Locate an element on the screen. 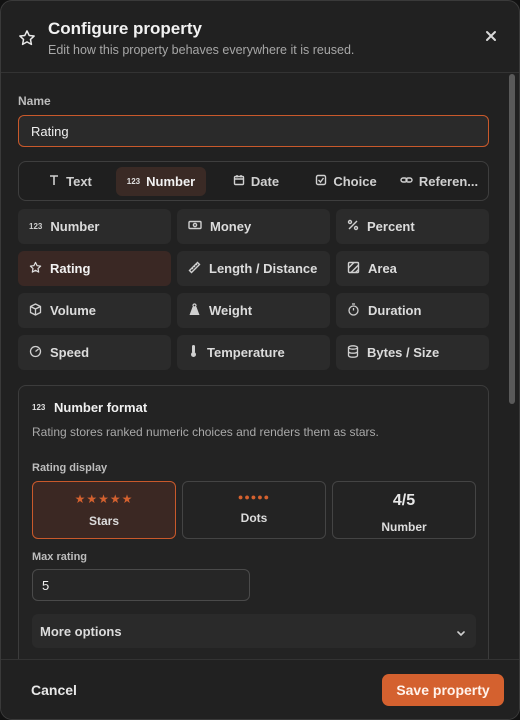  max-rating-input: 5 is located at coordinates (141, 585).